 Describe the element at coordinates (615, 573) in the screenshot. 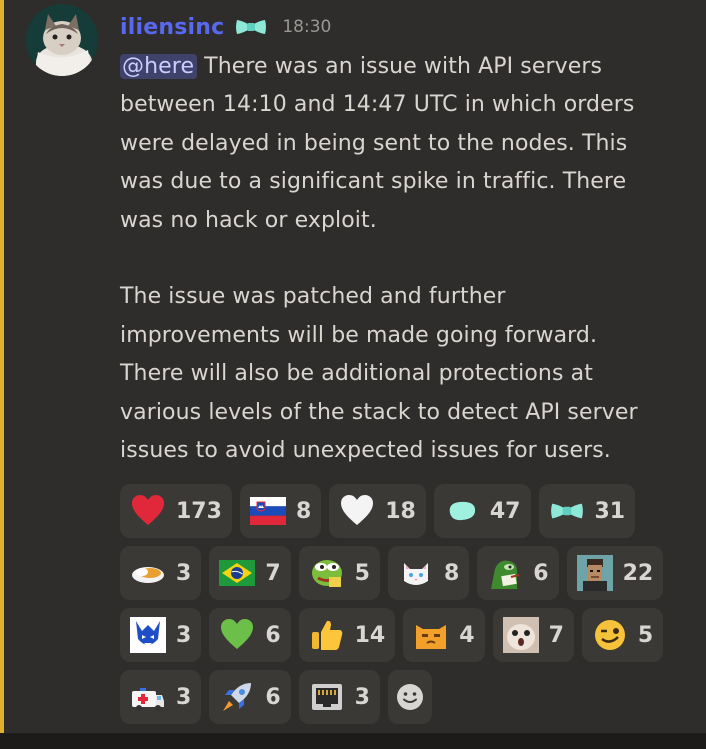

I see `reaction-pixel-avatar: 22` at that location.